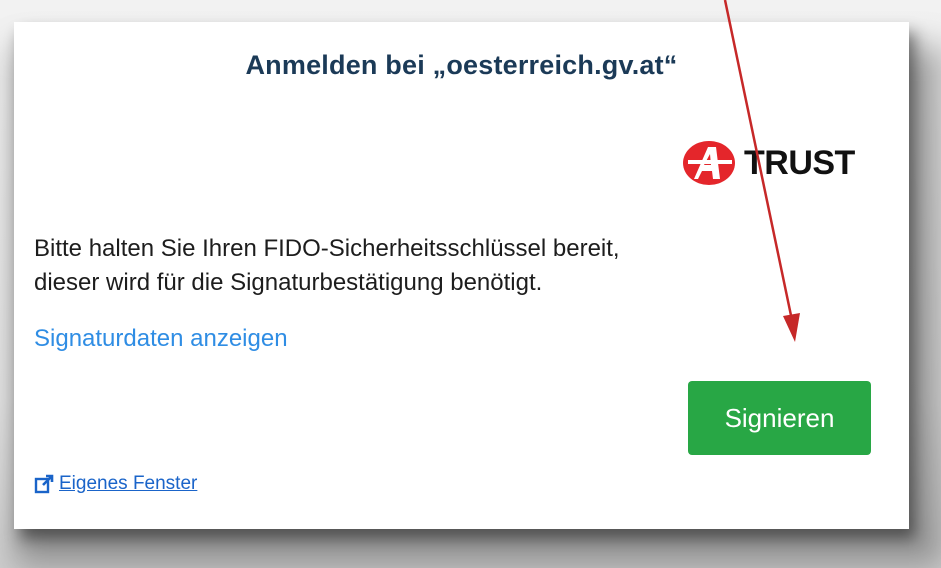  What do you see at coordinates (709, 163) in the screenshot?
I see `a-trust-logo-icon` at bounding box center [709, 163].